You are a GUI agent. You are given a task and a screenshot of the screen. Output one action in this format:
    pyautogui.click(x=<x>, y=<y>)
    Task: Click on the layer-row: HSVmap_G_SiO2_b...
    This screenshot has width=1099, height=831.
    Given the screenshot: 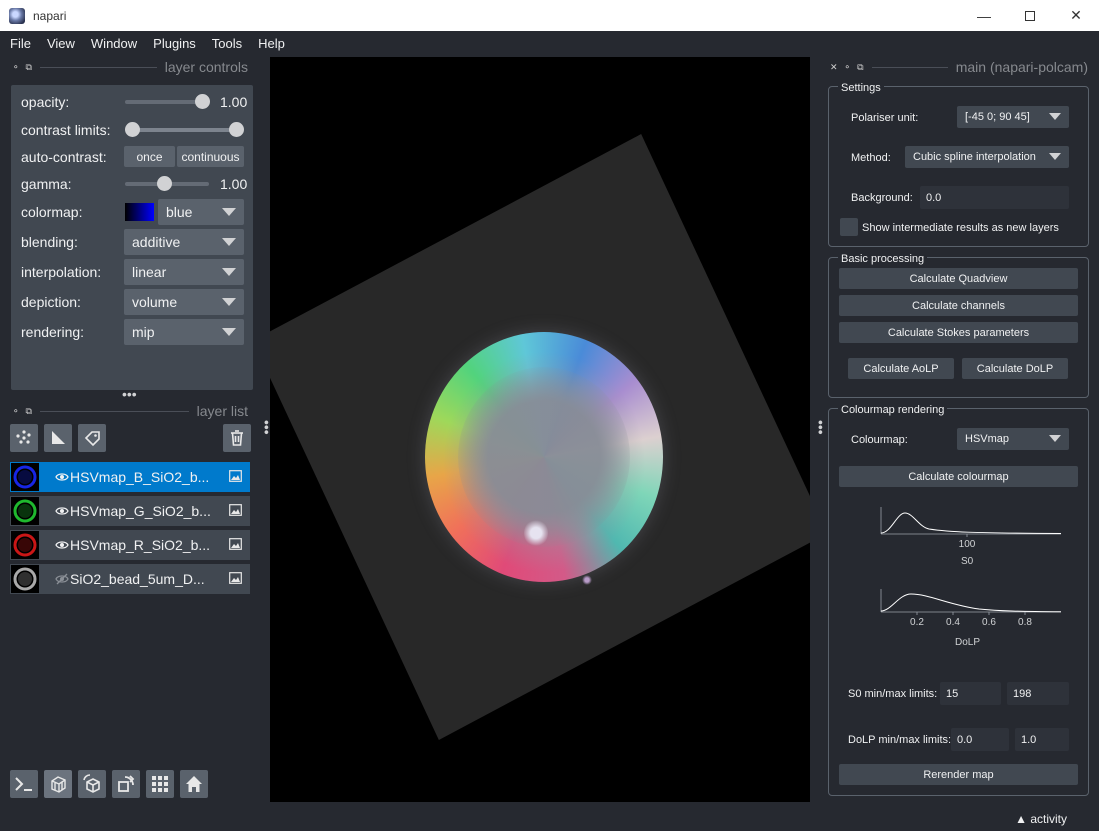 What is the action you would take?
    pyautogui.click(x=130, y=511)
    